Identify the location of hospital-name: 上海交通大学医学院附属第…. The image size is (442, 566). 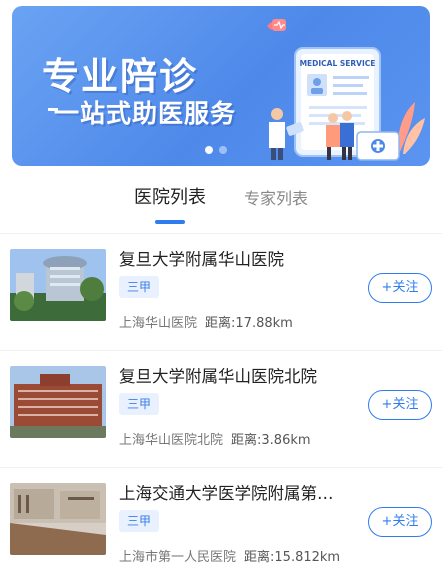
(226, 493).